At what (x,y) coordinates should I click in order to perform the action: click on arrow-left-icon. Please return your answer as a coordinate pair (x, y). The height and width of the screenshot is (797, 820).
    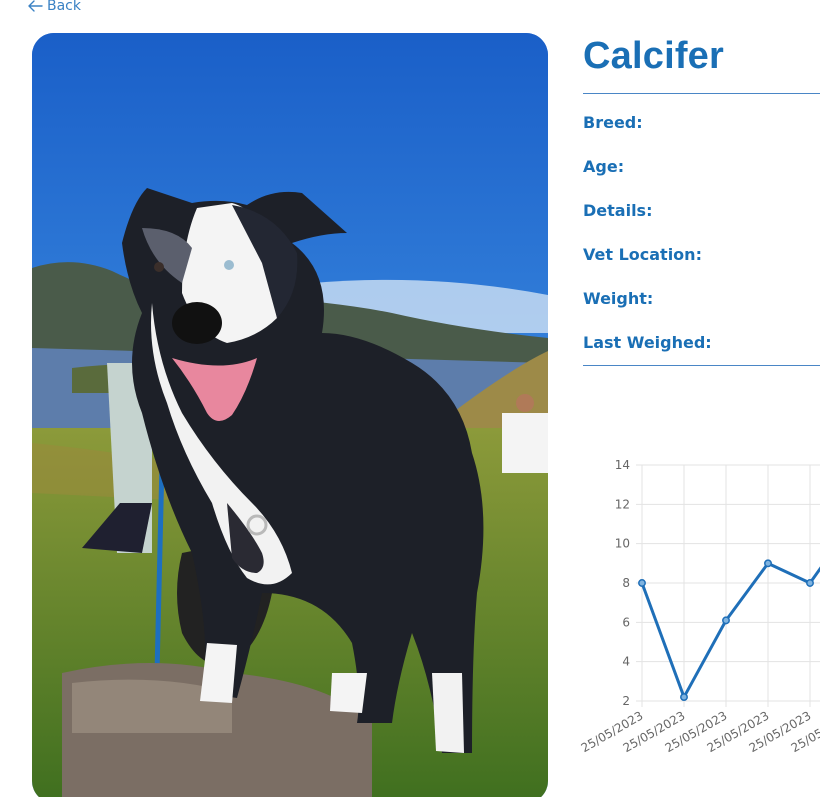
    Looking at the image, I should click on (35, 6).